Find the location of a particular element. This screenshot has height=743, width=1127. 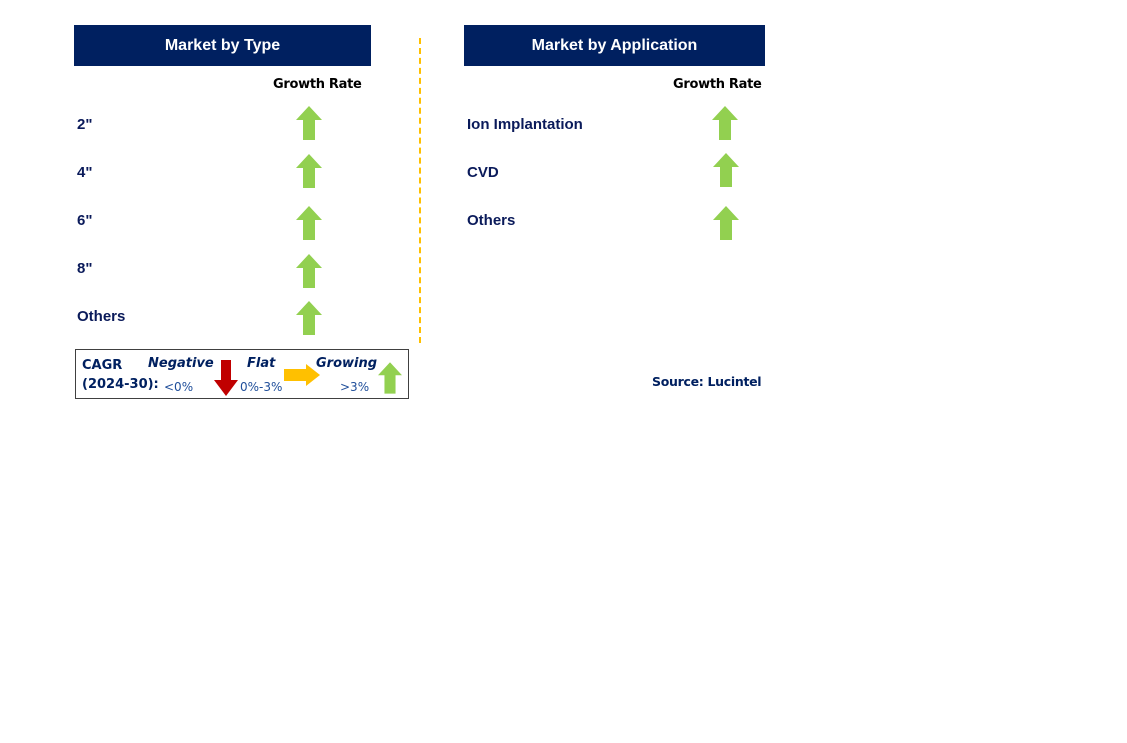

market-by-application-header: Market by Application is located at coordinates (614, 45).